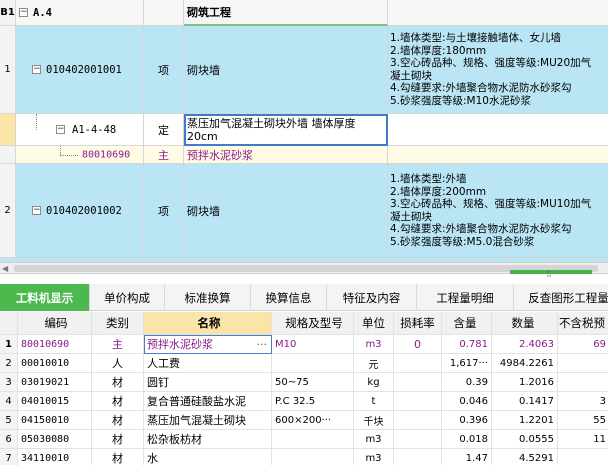 The image size is (608, 465). I want to click on item-code: 010402001001, so click(84, 69).